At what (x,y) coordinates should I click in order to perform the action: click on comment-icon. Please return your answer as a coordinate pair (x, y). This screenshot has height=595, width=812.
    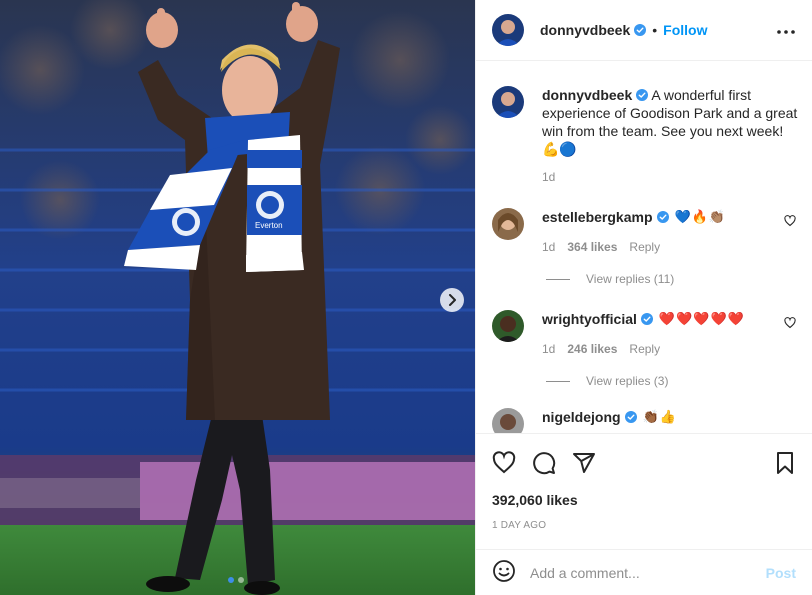
    Looking at the image, I should click on (544, 462).